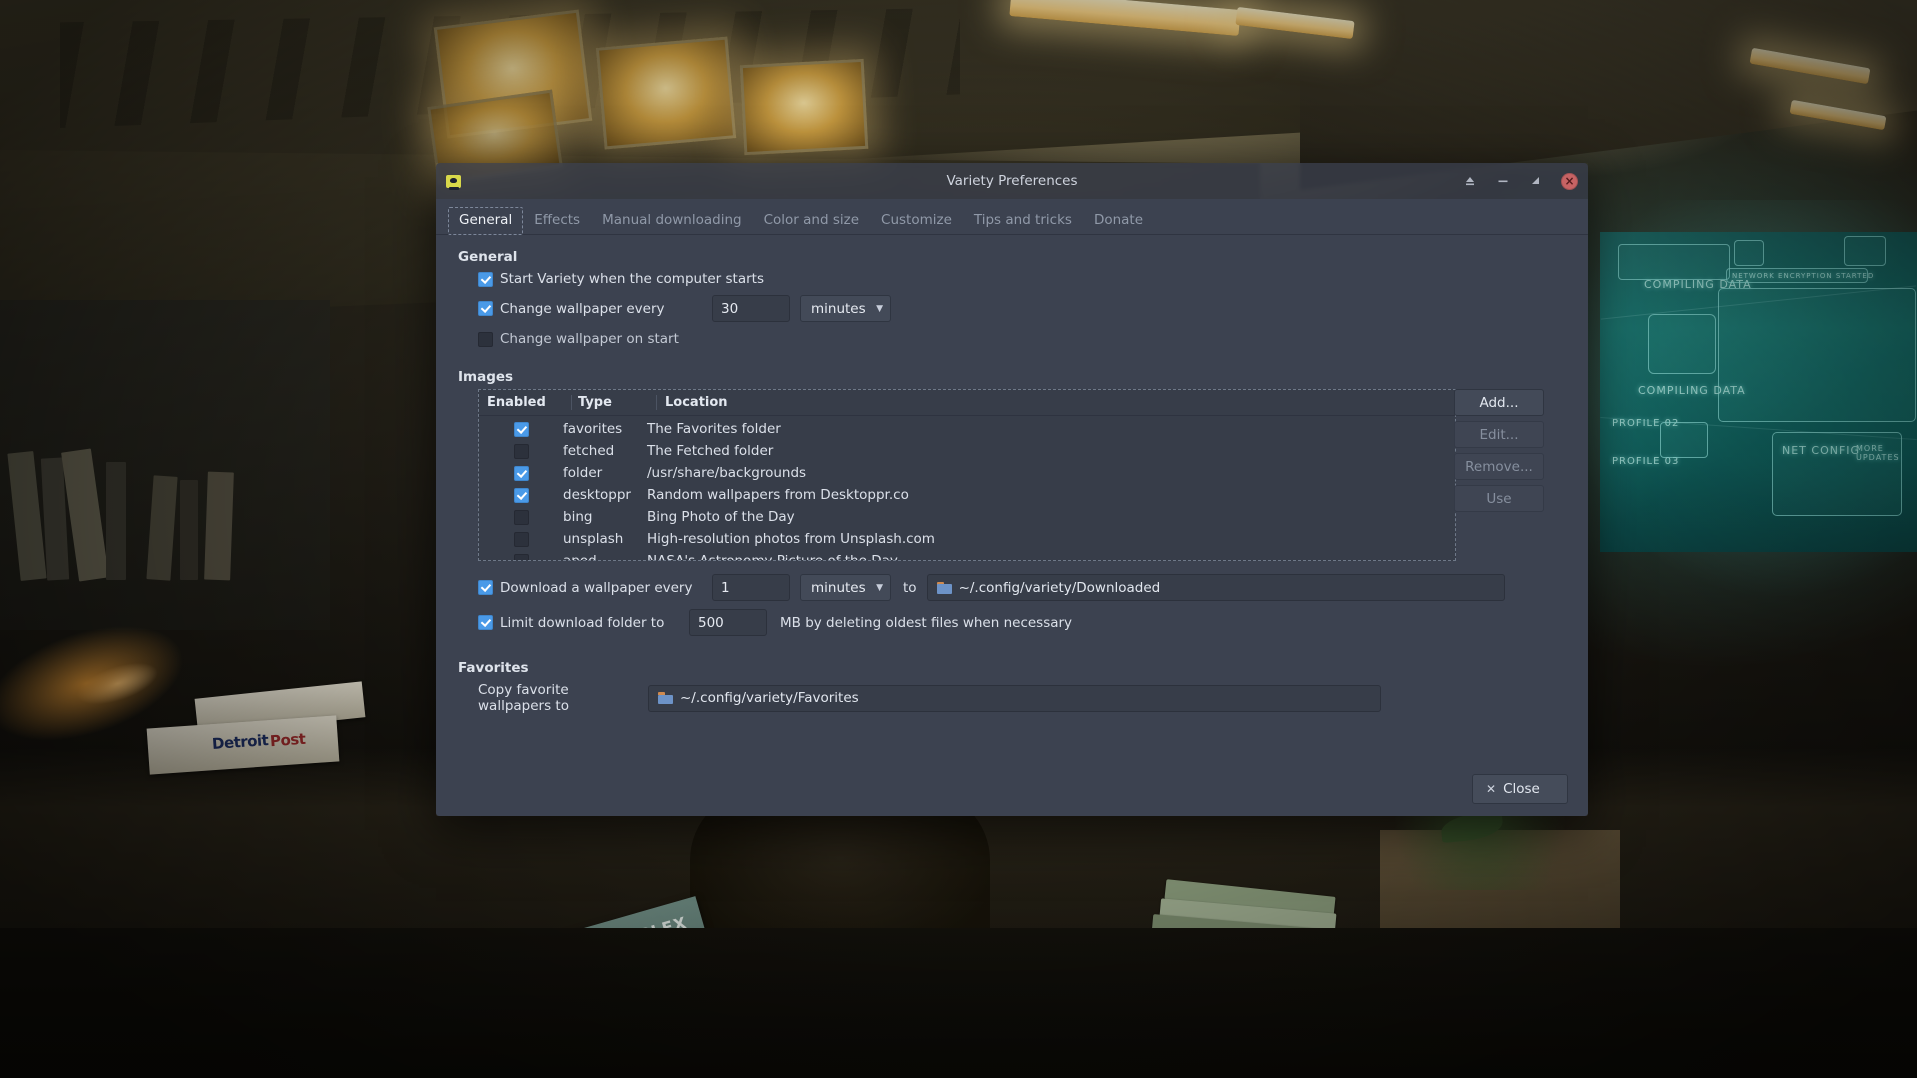 This screenshot has height=1078, width=1917. Describe the element at coordinates (967, 451) in the screenshot. I see `table-row: fetched The Fetched folder` at that location.